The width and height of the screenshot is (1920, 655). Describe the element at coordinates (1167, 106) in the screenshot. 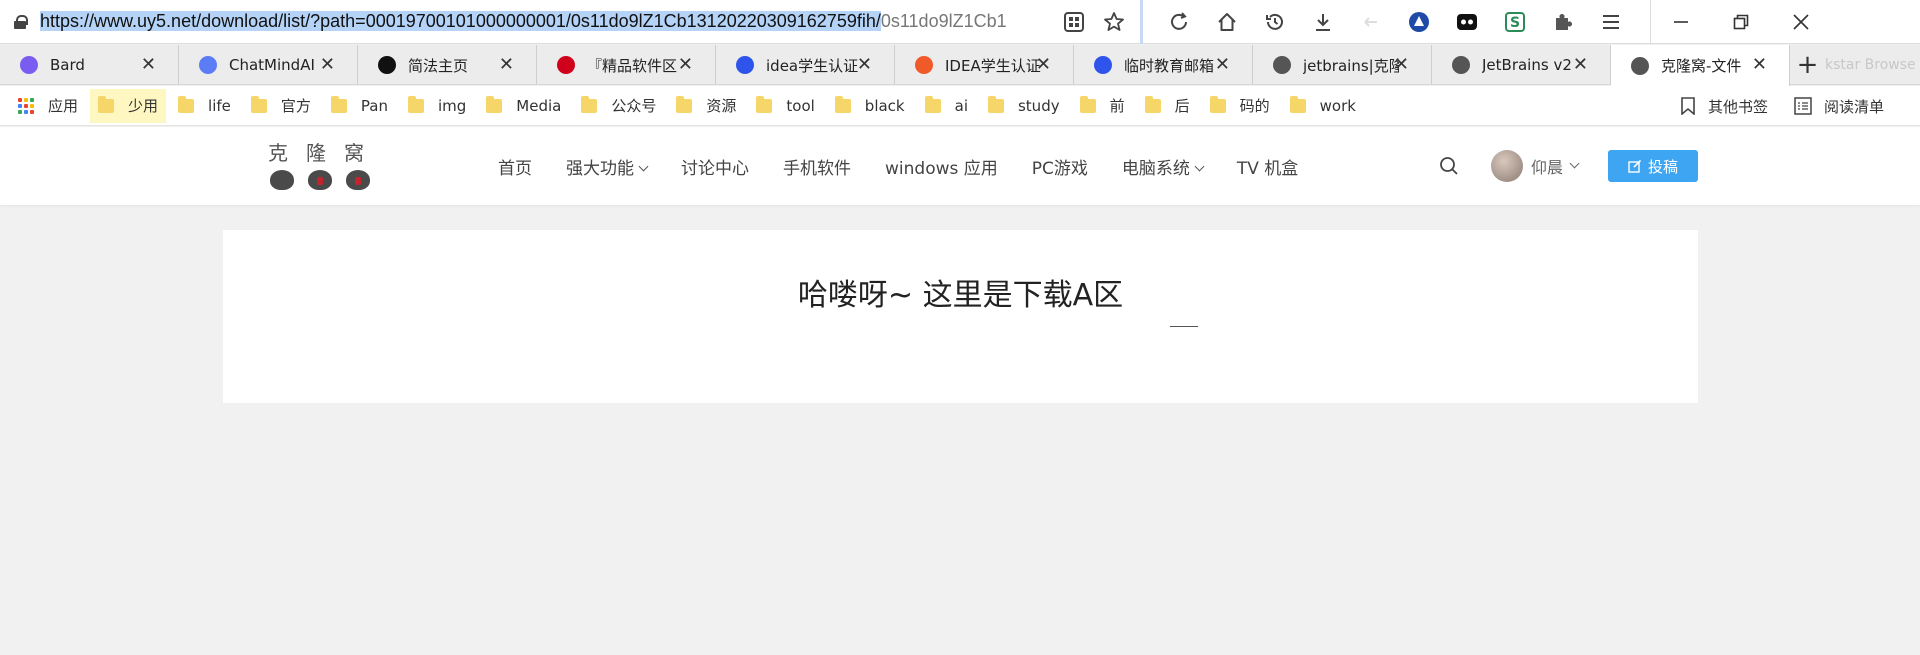

I see `bookmark-folder: 后` at that location.